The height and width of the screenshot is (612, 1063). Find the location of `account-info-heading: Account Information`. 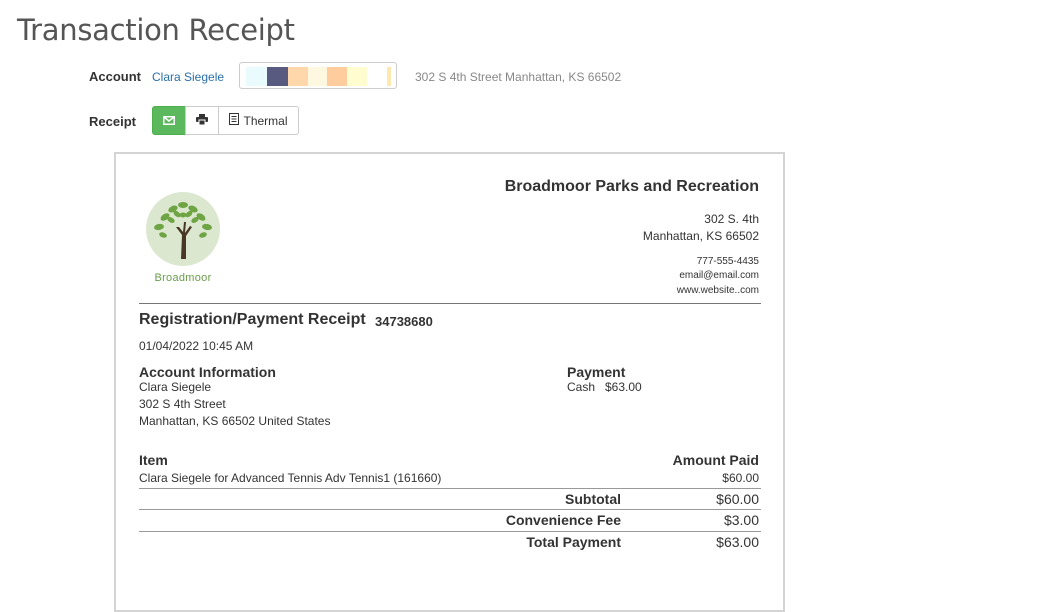

account-info-heading: Account Information is located at coordinates (207, 372).